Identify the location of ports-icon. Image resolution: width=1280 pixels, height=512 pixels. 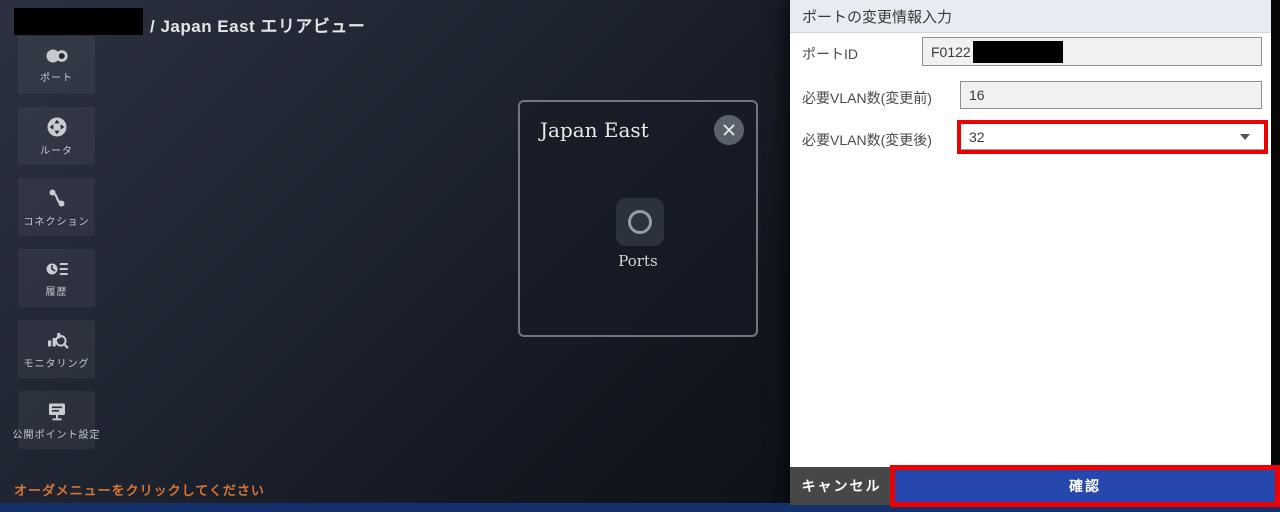
(57, 56).